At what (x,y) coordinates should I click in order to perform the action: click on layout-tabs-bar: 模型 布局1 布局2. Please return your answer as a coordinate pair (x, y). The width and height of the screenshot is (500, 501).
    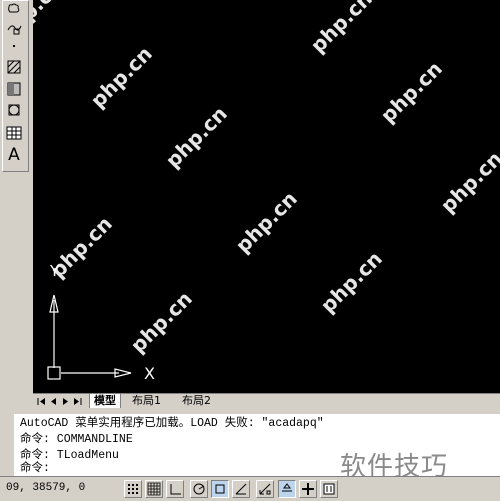
    Looking at the image, I should click on (266, 401).